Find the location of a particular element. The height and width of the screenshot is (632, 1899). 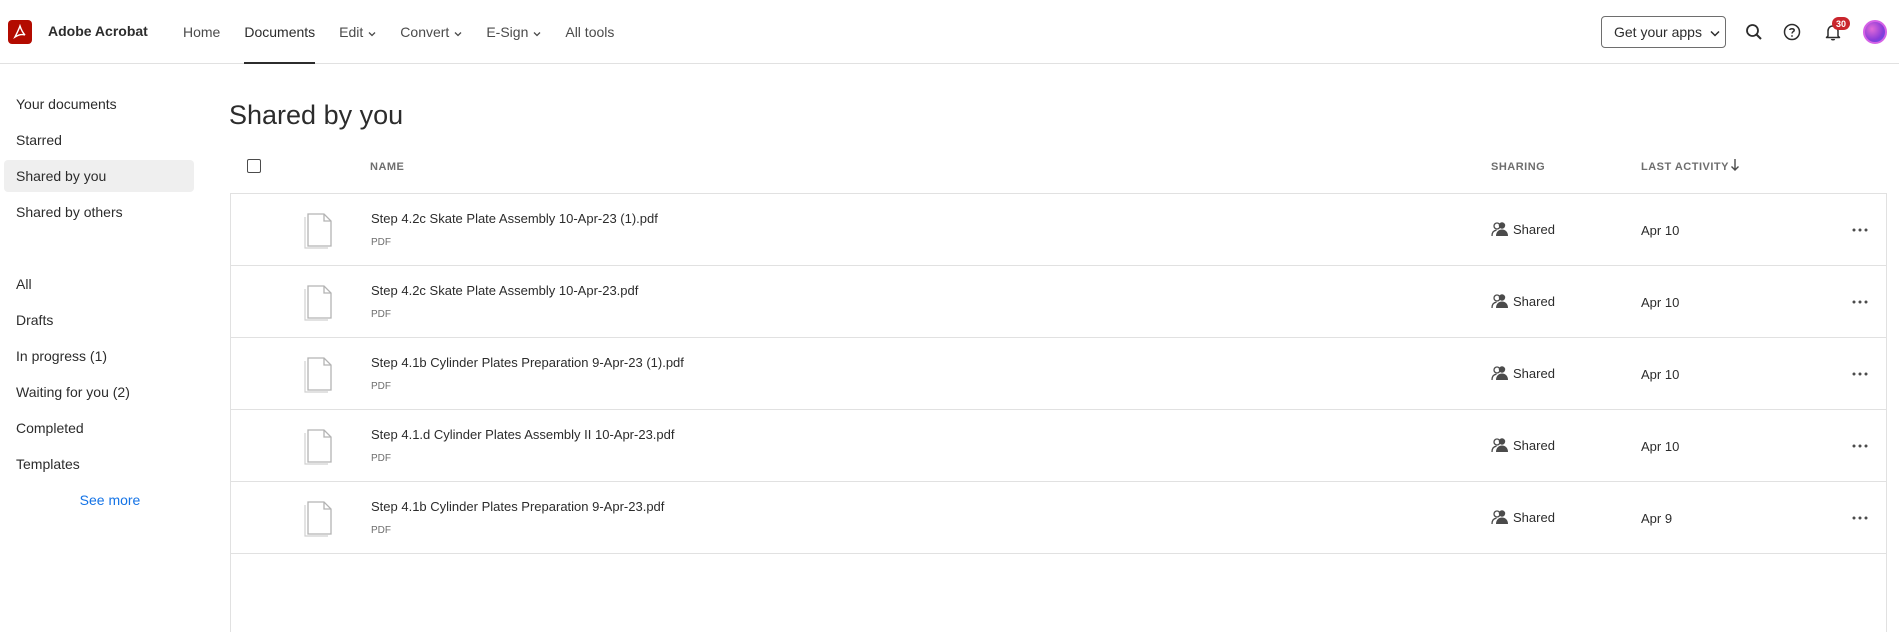

get-your-apps-button: Get your apps is located at coordinates (1663, 32).